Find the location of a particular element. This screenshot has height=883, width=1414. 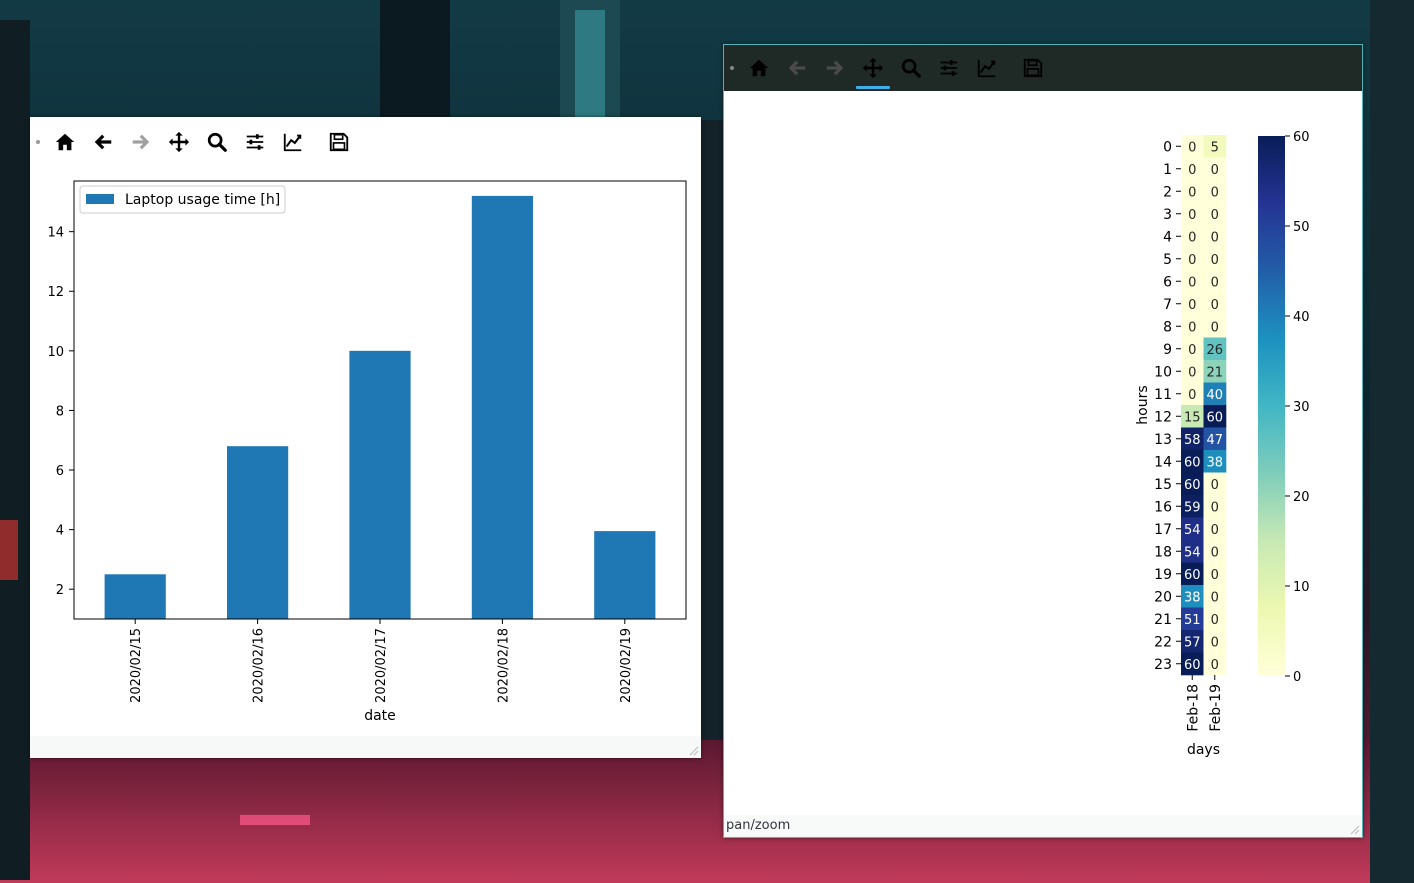

y-tick-label: 9 is located at coordinates (1167, 350).